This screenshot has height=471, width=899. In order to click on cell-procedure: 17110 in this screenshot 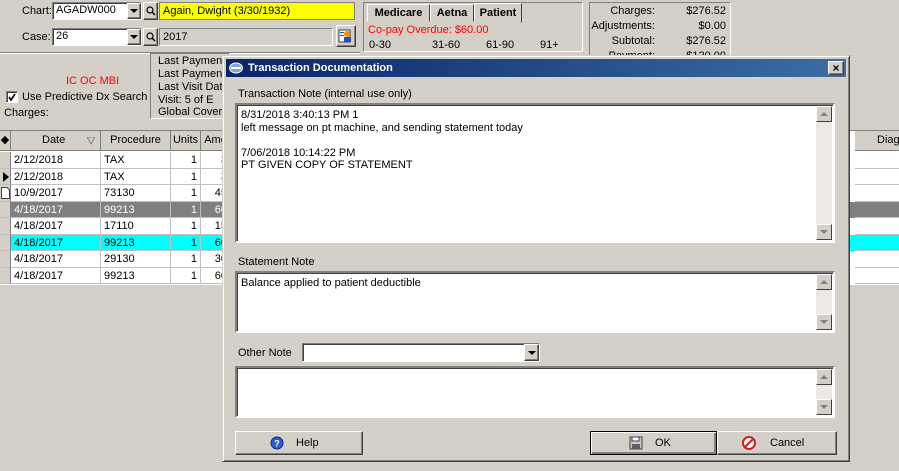, I will do `click(136, 226)`.